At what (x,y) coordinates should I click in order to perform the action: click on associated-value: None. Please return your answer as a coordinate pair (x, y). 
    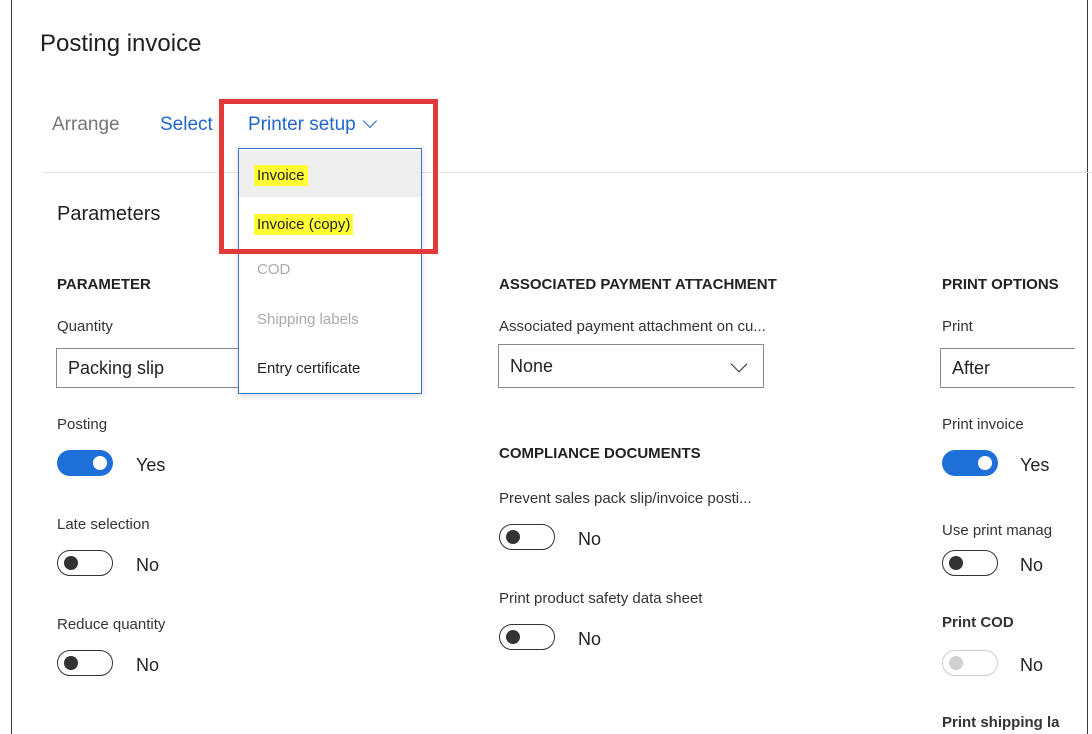
    Looking at the image, I should click on (532, 366).